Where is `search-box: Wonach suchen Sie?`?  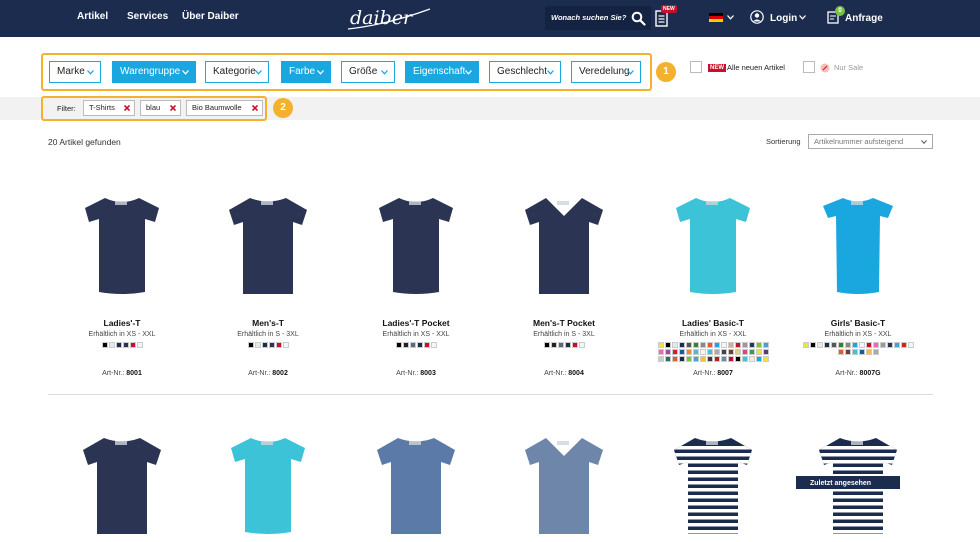
search-box: Wonach suchen Sie? is located at coordinates (598, 18).